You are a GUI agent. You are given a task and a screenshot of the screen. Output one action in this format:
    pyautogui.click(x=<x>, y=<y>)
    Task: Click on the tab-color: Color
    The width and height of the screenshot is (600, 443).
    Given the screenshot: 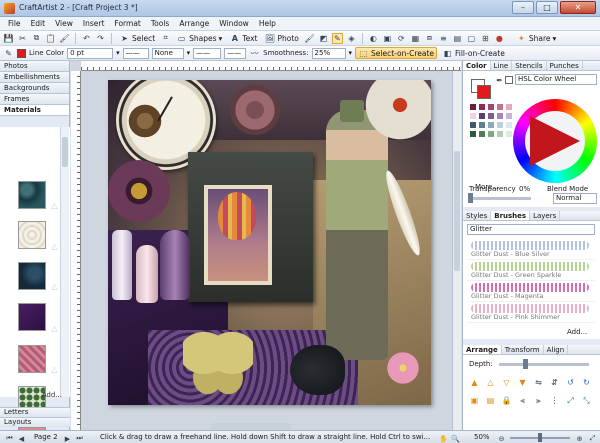 What is the action you would take?
    pyautogui.click(x=477, y=65)
    